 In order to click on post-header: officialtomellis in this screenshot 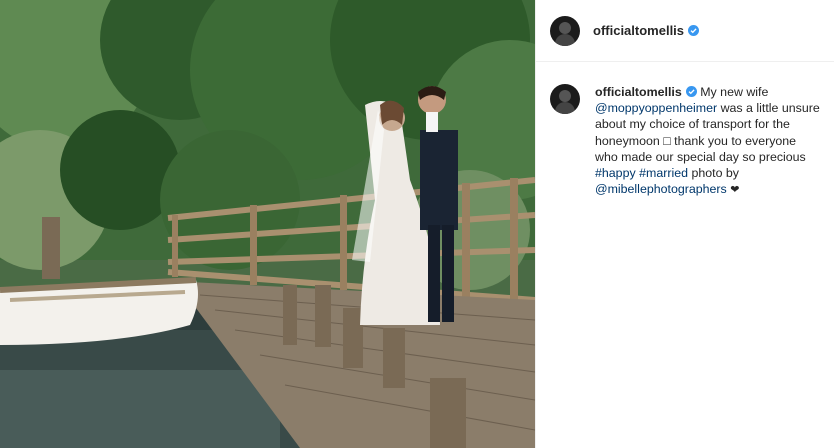, I will do `click(685, 31)`.